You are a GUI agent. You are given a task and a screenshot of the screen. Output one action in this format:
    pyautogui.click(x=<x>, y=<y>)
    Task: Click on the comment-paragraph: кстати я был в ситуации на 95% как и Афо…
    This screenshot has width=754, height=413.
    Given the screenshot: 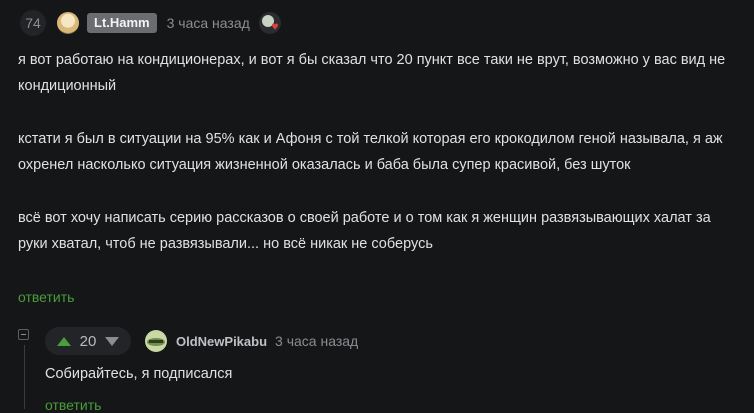 What is the action you would take?
    pyautogui.click(x=370, y=152)
    